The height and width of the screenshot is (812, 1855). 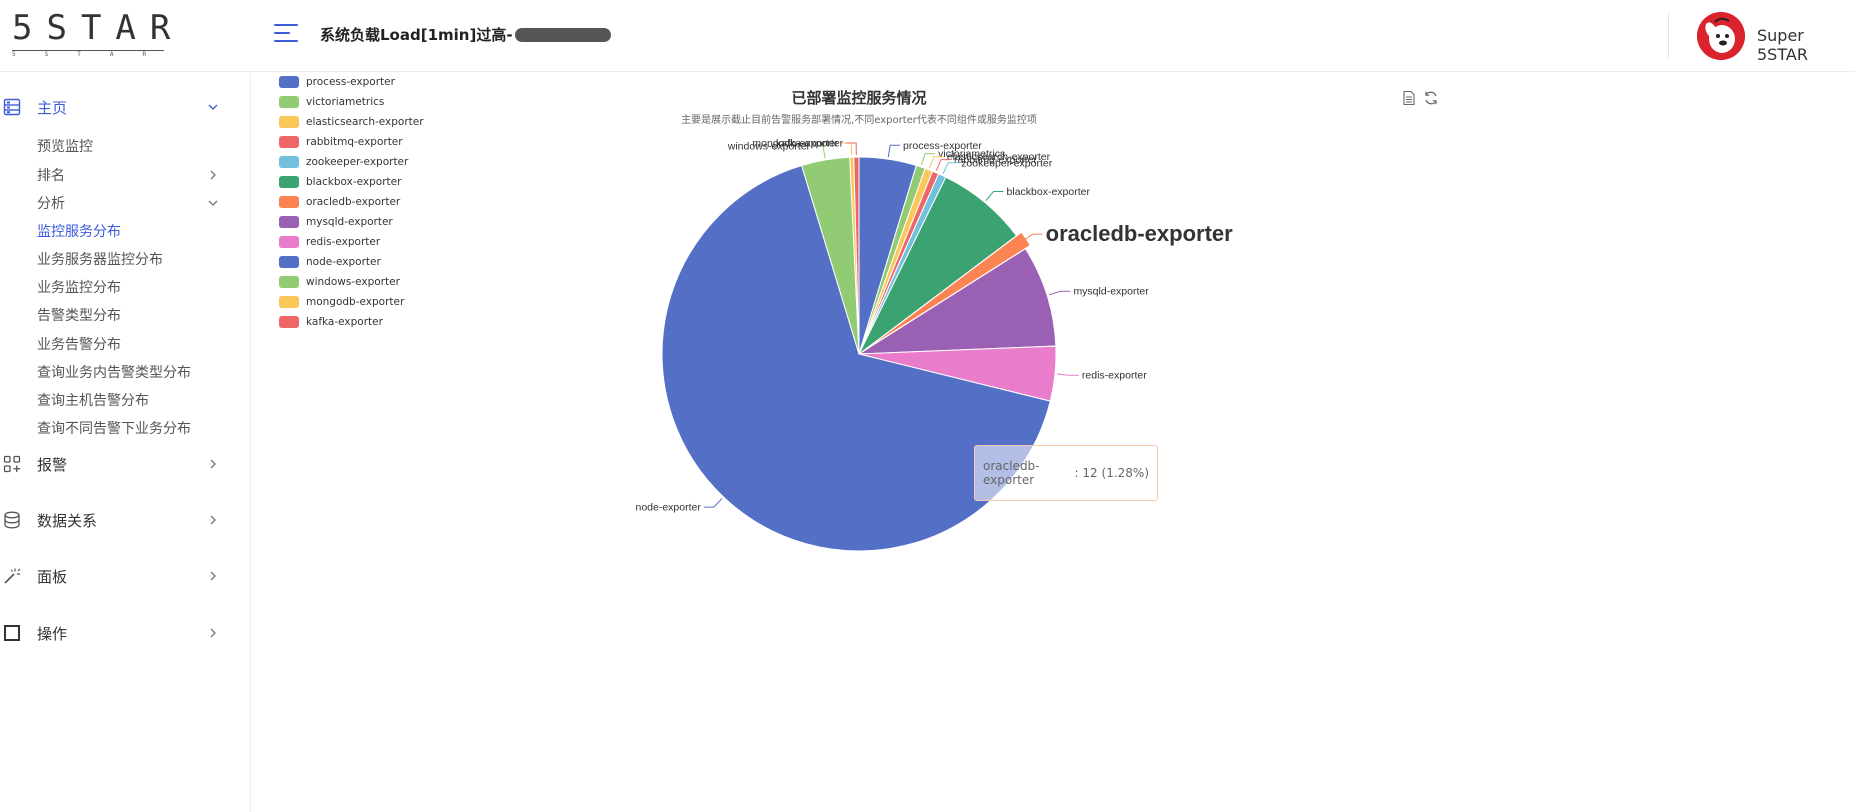 What do you see at coordinates (810, 144) in the screenshot?
I see `pie-label: kafka-exporter` at bounding box center [810, 144].